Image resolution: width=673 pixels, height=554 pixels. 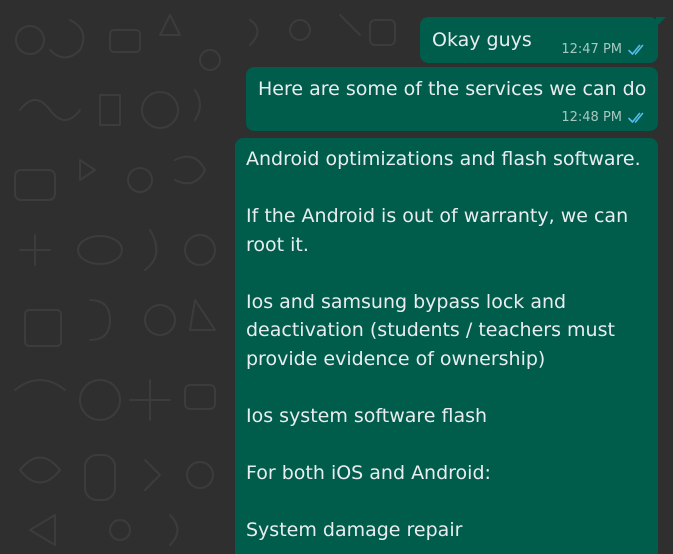 I want to click on message-time: 12:48 PM, so click(x=591, y=117).